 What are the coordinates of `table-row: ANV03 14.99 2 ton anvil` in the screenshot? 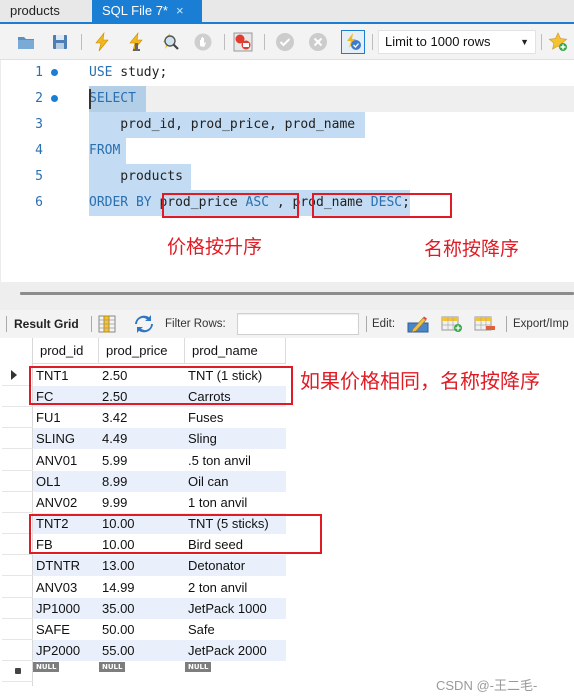 It's located at (159, 587).